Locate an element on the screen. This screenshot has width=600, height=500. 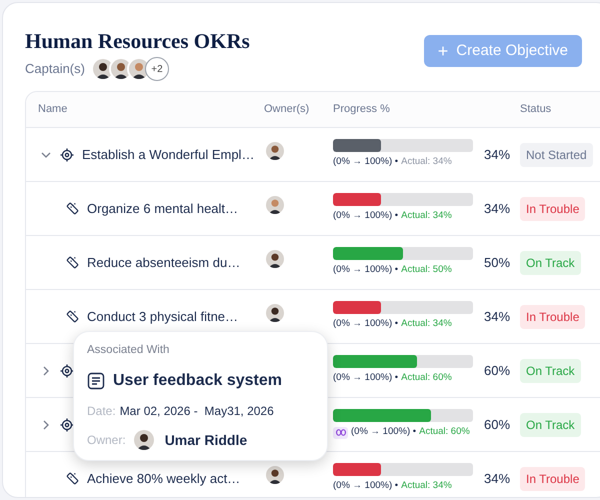
popover-title: User feedback system is located at coordinates (197, 381).